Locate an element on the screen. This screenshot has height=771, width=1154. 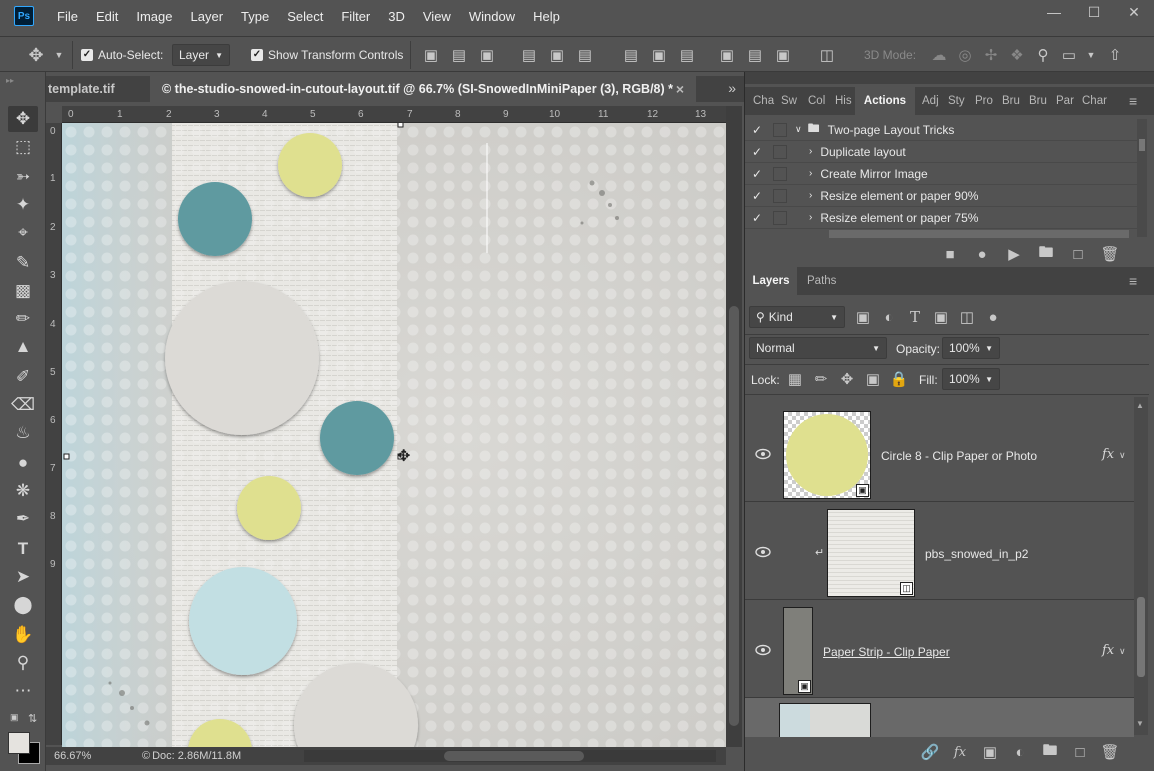
close-icon: × is located at coordinates (680, 89).